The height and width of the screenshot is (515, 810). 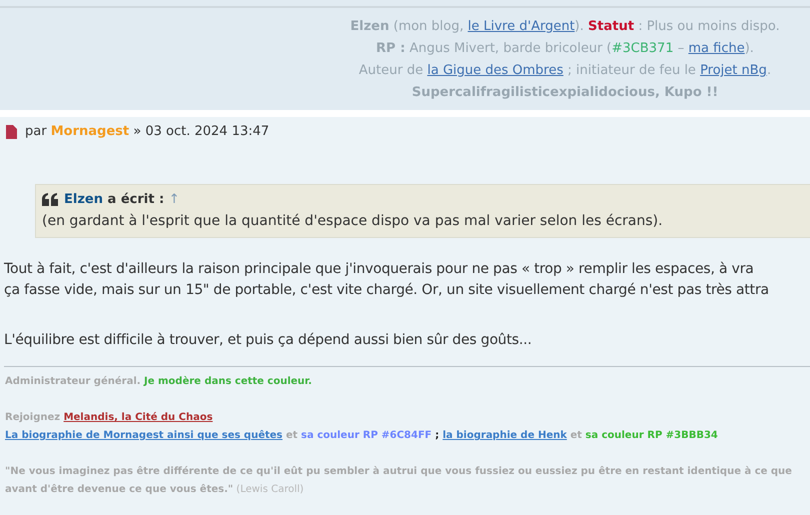 I want to click on post-text-line: ça fasse vide, mais sur un 15" de portable, c'est vite chargé. Or, un site visuellement chargé n'est pas très attra, so click(x=386, y=290).